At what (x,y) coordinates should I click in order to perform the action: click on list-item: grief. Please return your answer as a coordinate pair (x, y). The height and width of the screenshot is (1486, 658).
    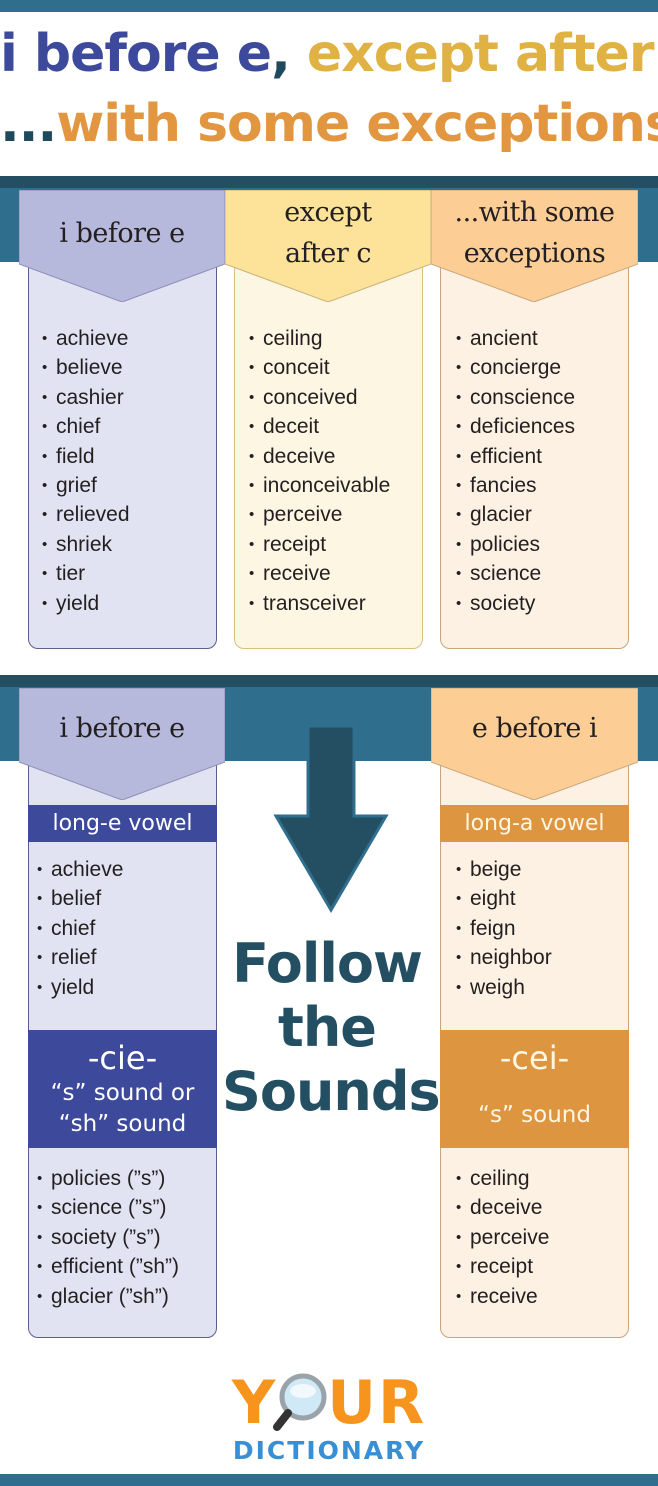
    Looking at the image, I should click on (86, 485).